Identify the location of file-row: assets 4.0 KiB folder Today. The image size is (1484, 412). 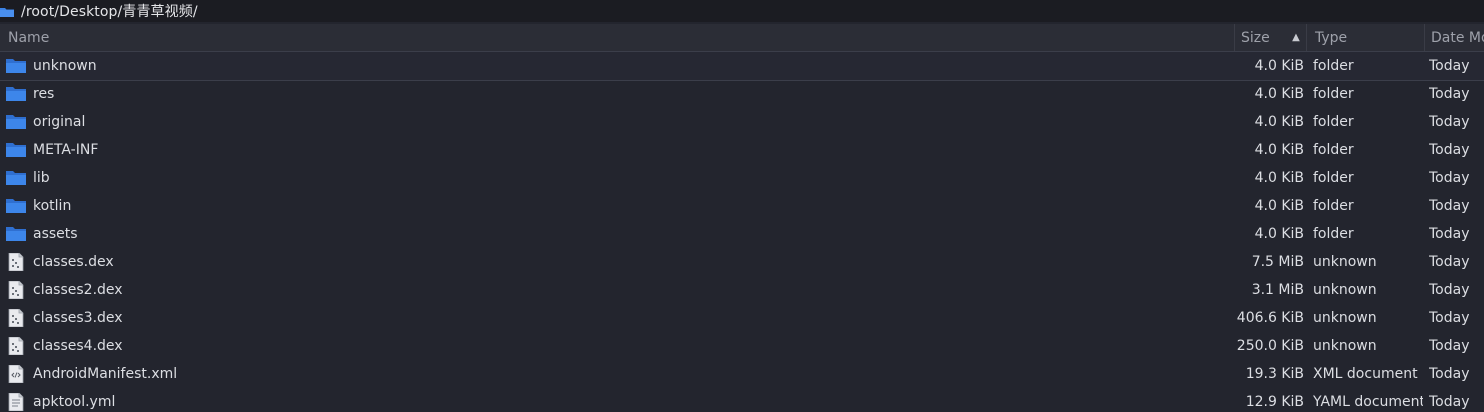
(742, 234).